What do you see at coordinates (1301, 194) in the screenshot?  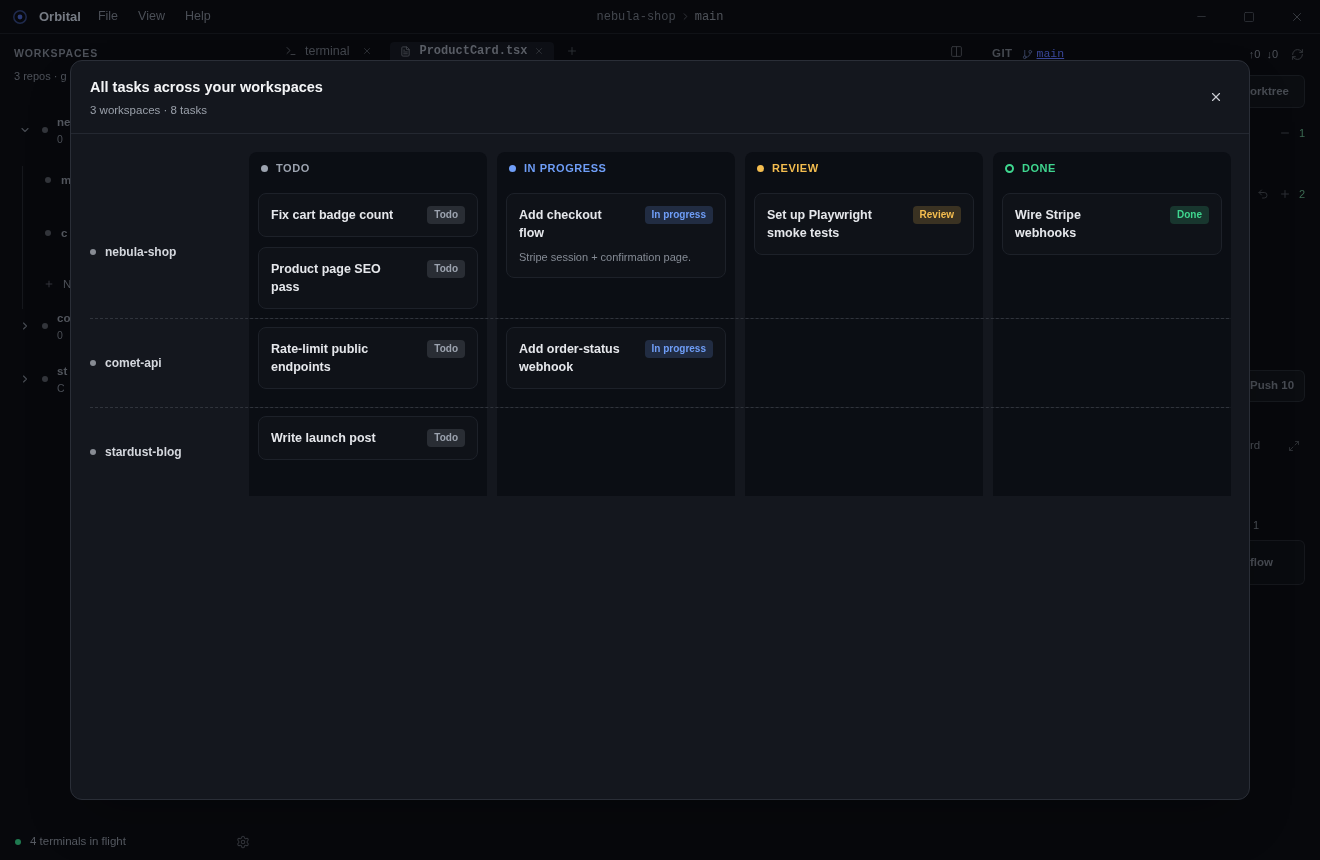 I see `change-count: 2` at bounding box center [1301, 194].